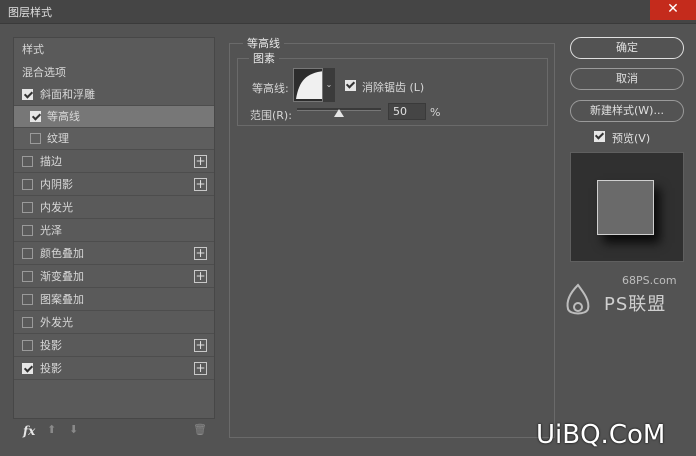  Describe the element at coordinates (56, 207) in the screenshot. I see `style-item-label: 内发光` at that location.